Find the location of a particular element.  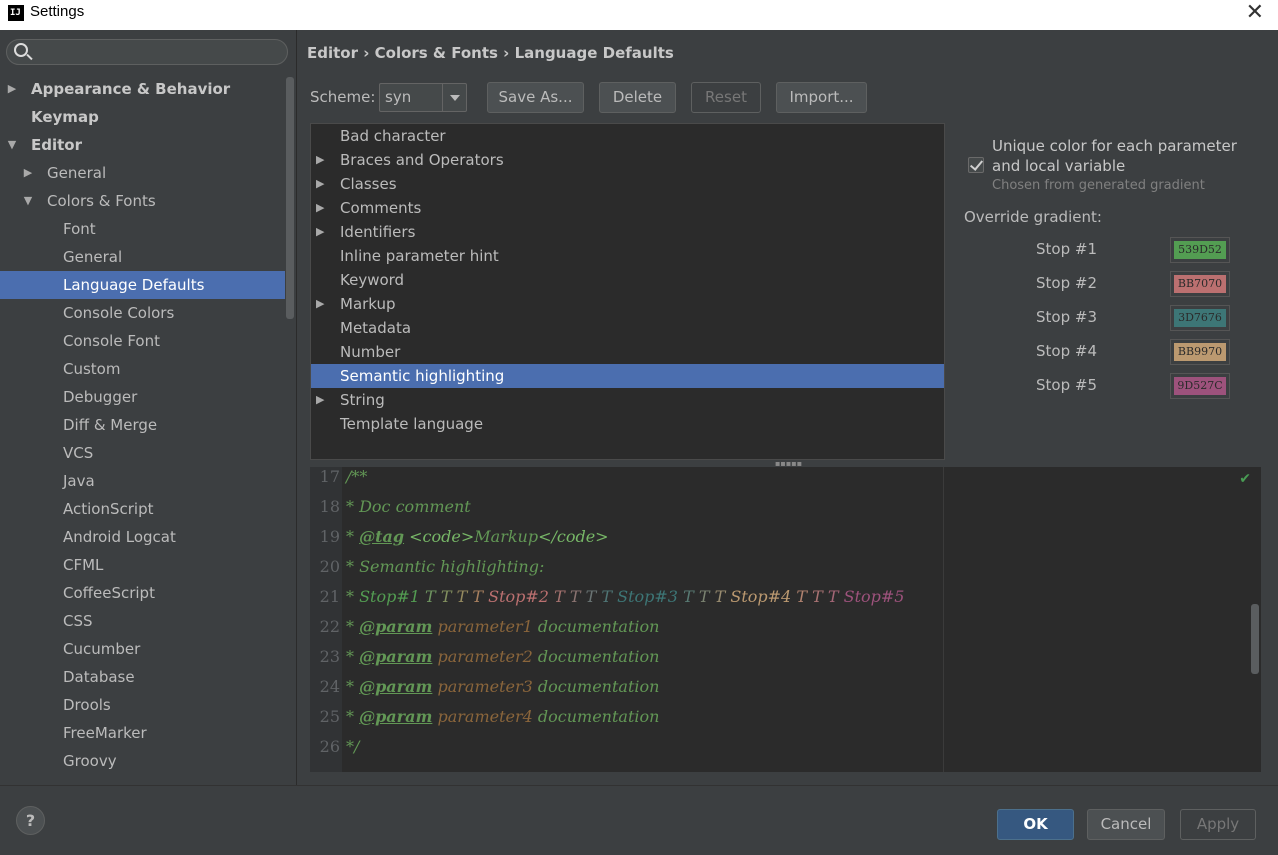

ok-button: OK is located at coordinates (1035, 824).